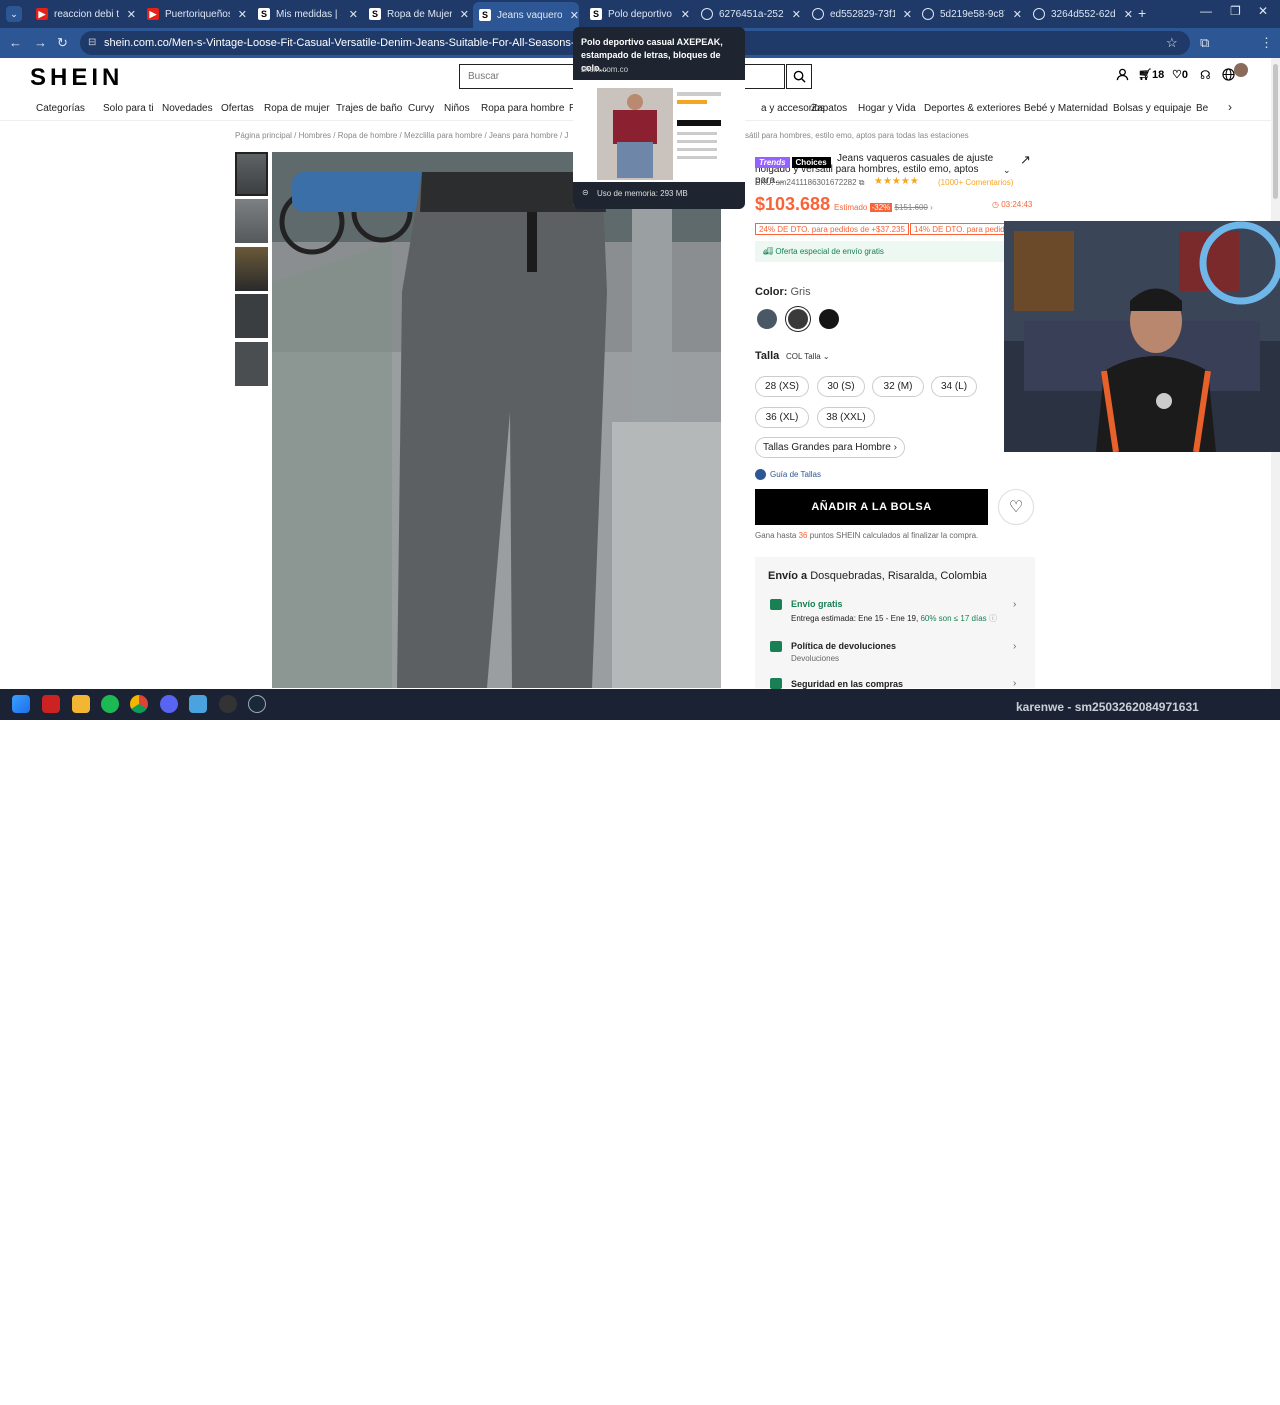 This screenshot has width=1280, height=1405. I want to click on browser-tab: 3264d552-62d9-4 ✕, so click(1080, 14).